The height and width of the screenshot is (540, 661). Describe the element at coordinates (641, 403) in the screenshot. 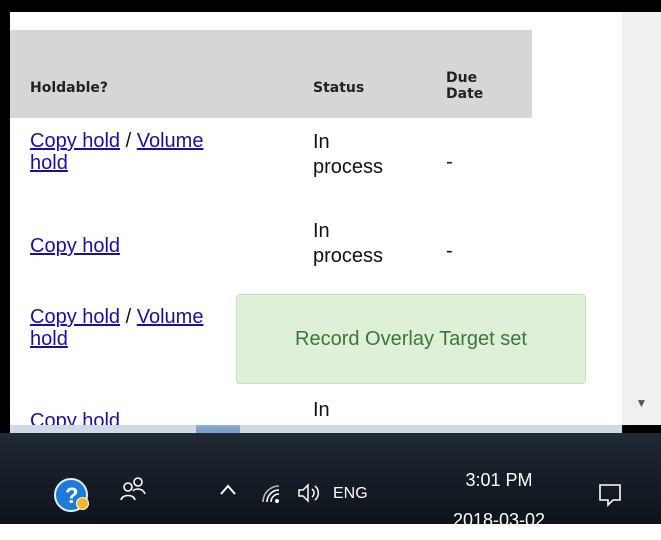

I see `scroll-down-arrow-icon: ▼` at that location.